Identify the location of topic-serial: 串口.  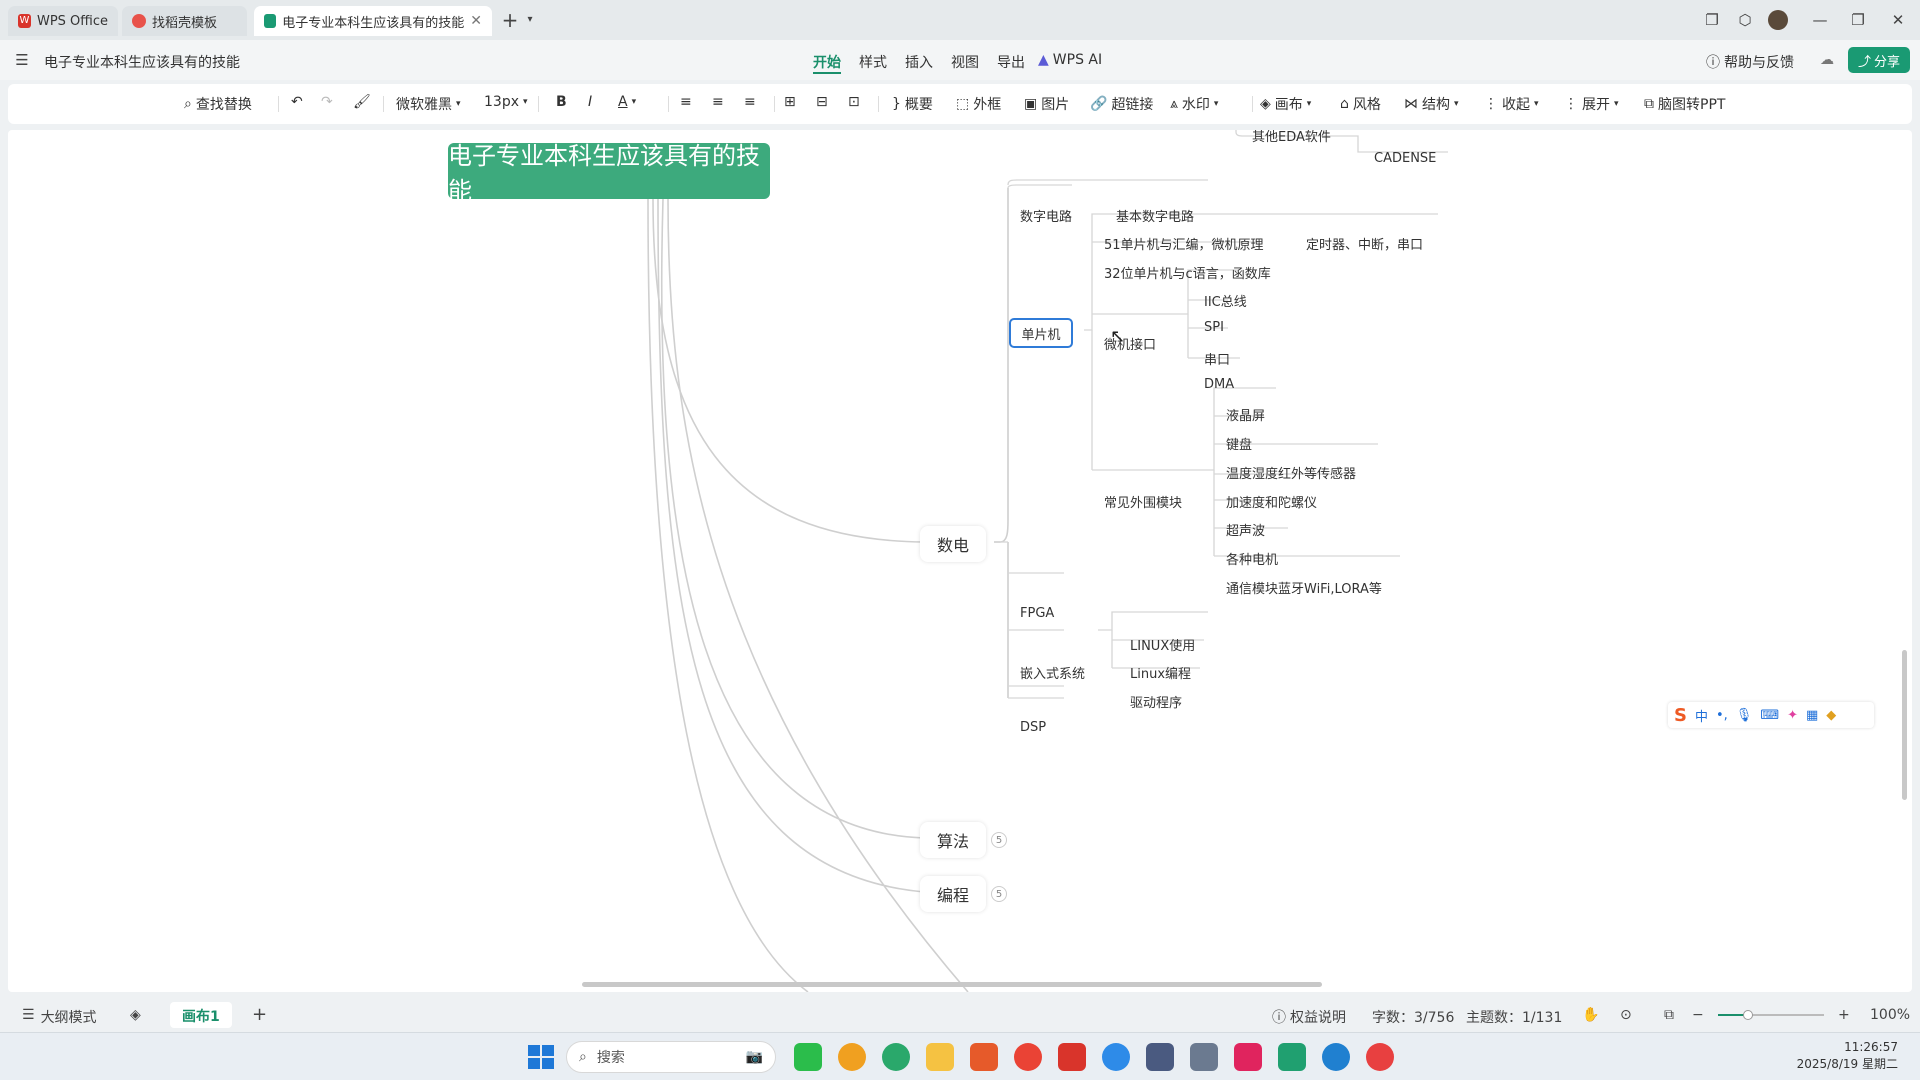
(1217, 358).